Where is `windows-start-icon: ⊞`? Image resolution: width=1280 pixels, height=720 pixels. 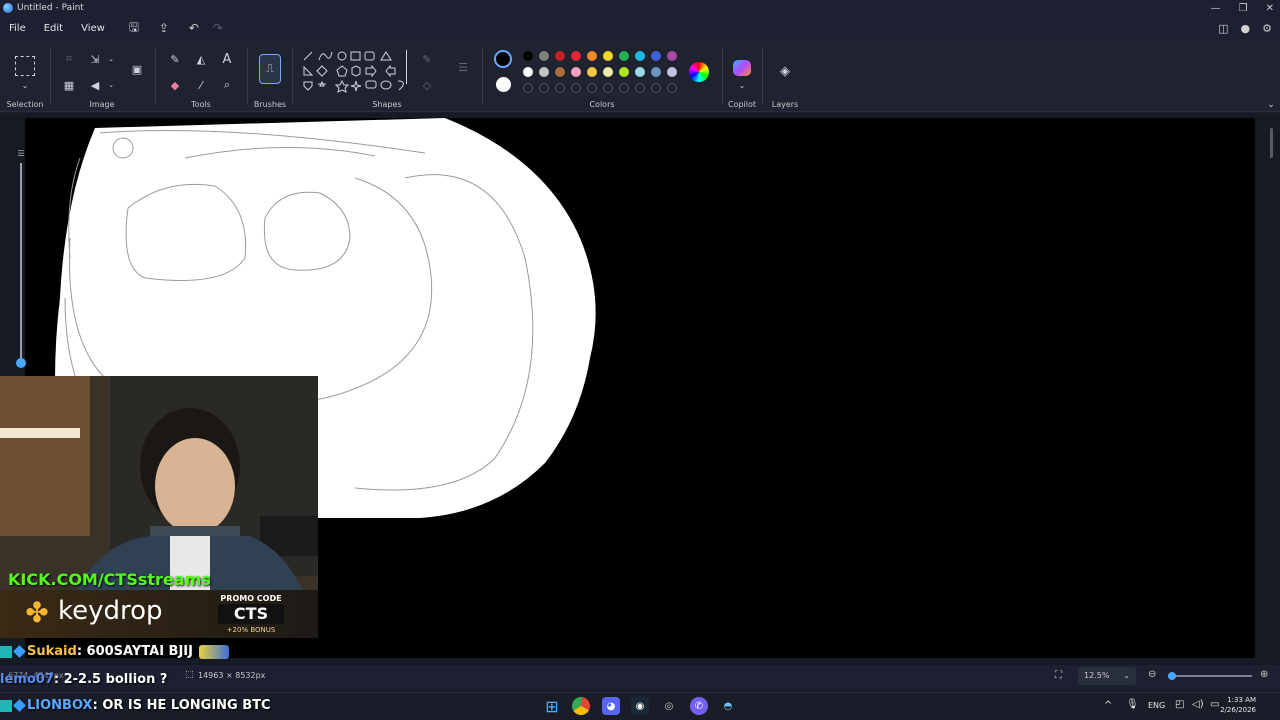 windows-start-icon: ⊞ is located at coordinates (552, 706).